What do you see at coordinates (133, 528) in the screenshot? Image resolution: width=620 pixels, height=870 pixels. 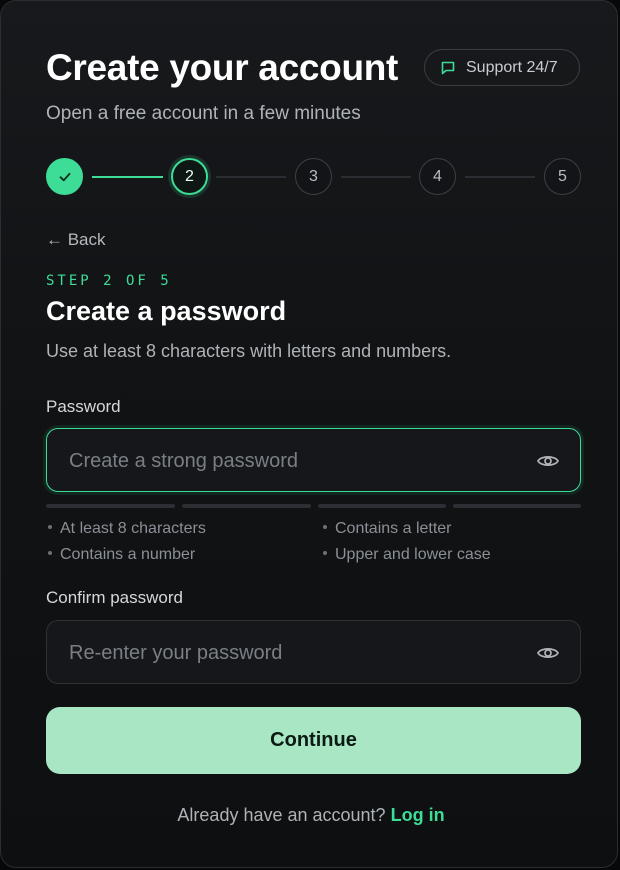 I see `requirement-text: At least 8 characters` at bounding box center [133, 528].